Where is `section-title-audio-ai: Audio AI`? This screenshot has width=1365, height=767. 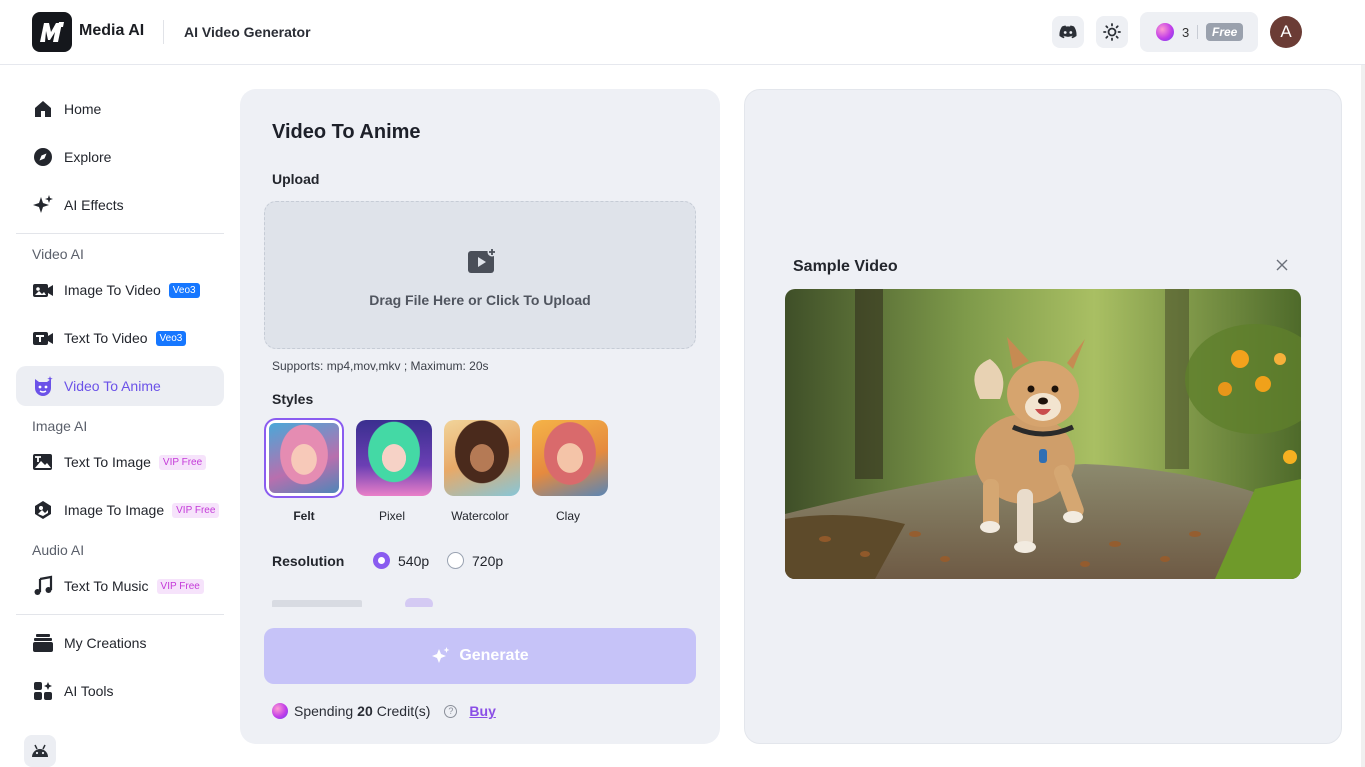 section-title-audio-ai: Audio AI is located at coordinates (58, 550).